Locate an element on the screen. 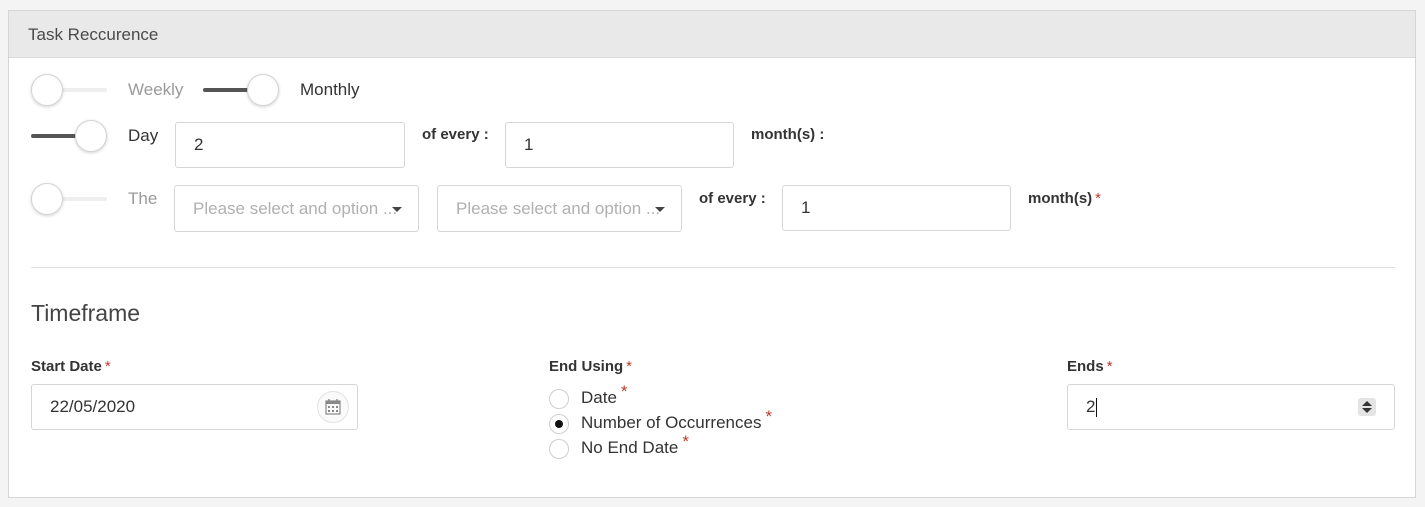  section-divider is located at coordinates (713, 267).